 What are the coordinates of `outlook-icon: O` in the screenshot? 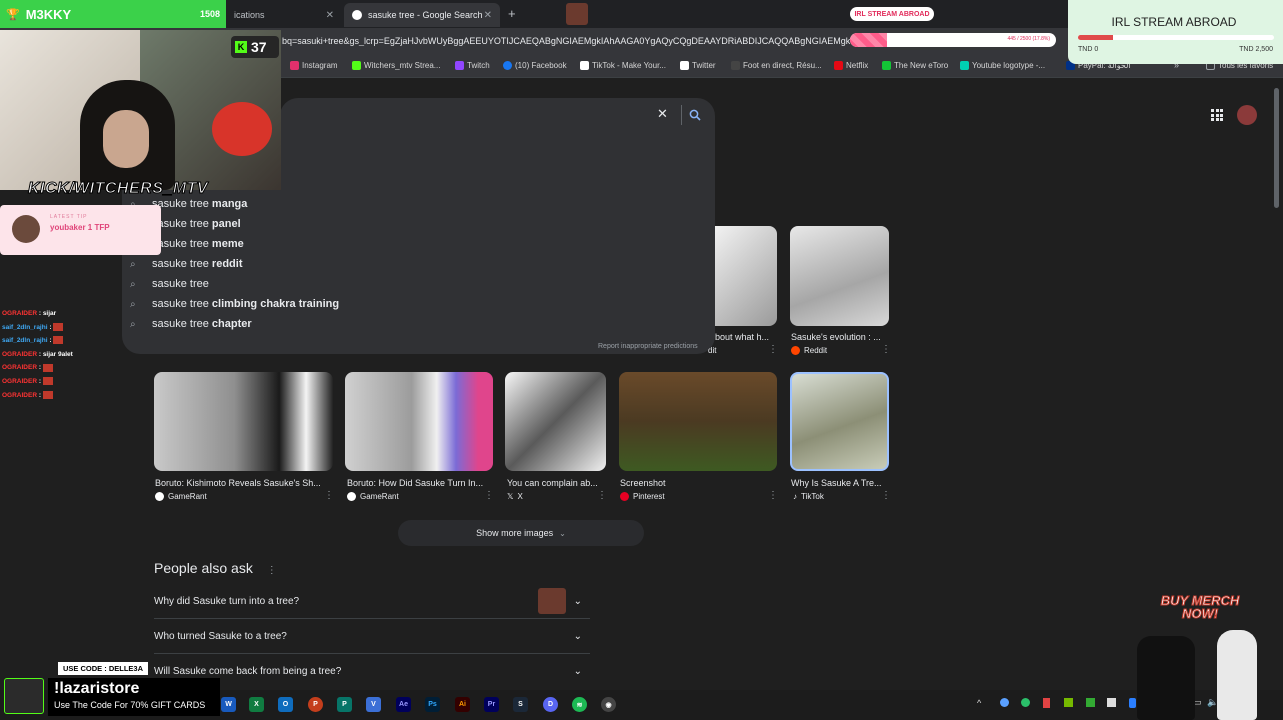 It's located at (285, 704).